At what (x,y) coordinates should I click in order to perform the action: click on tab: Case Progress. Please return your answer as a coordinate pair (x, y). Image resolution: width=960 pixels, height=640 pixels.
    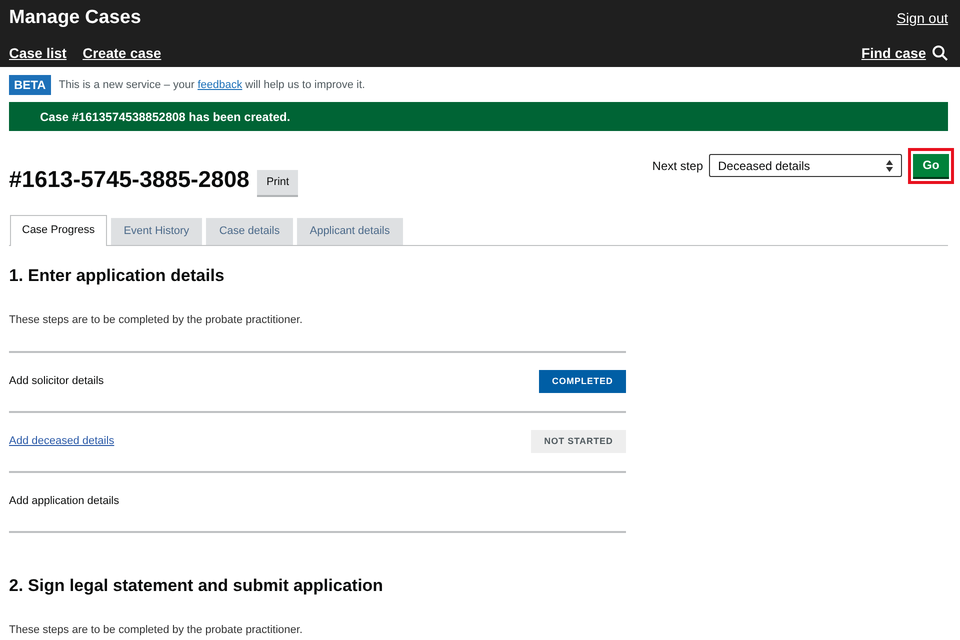
    Looking at the image, I should click on (58, 230).